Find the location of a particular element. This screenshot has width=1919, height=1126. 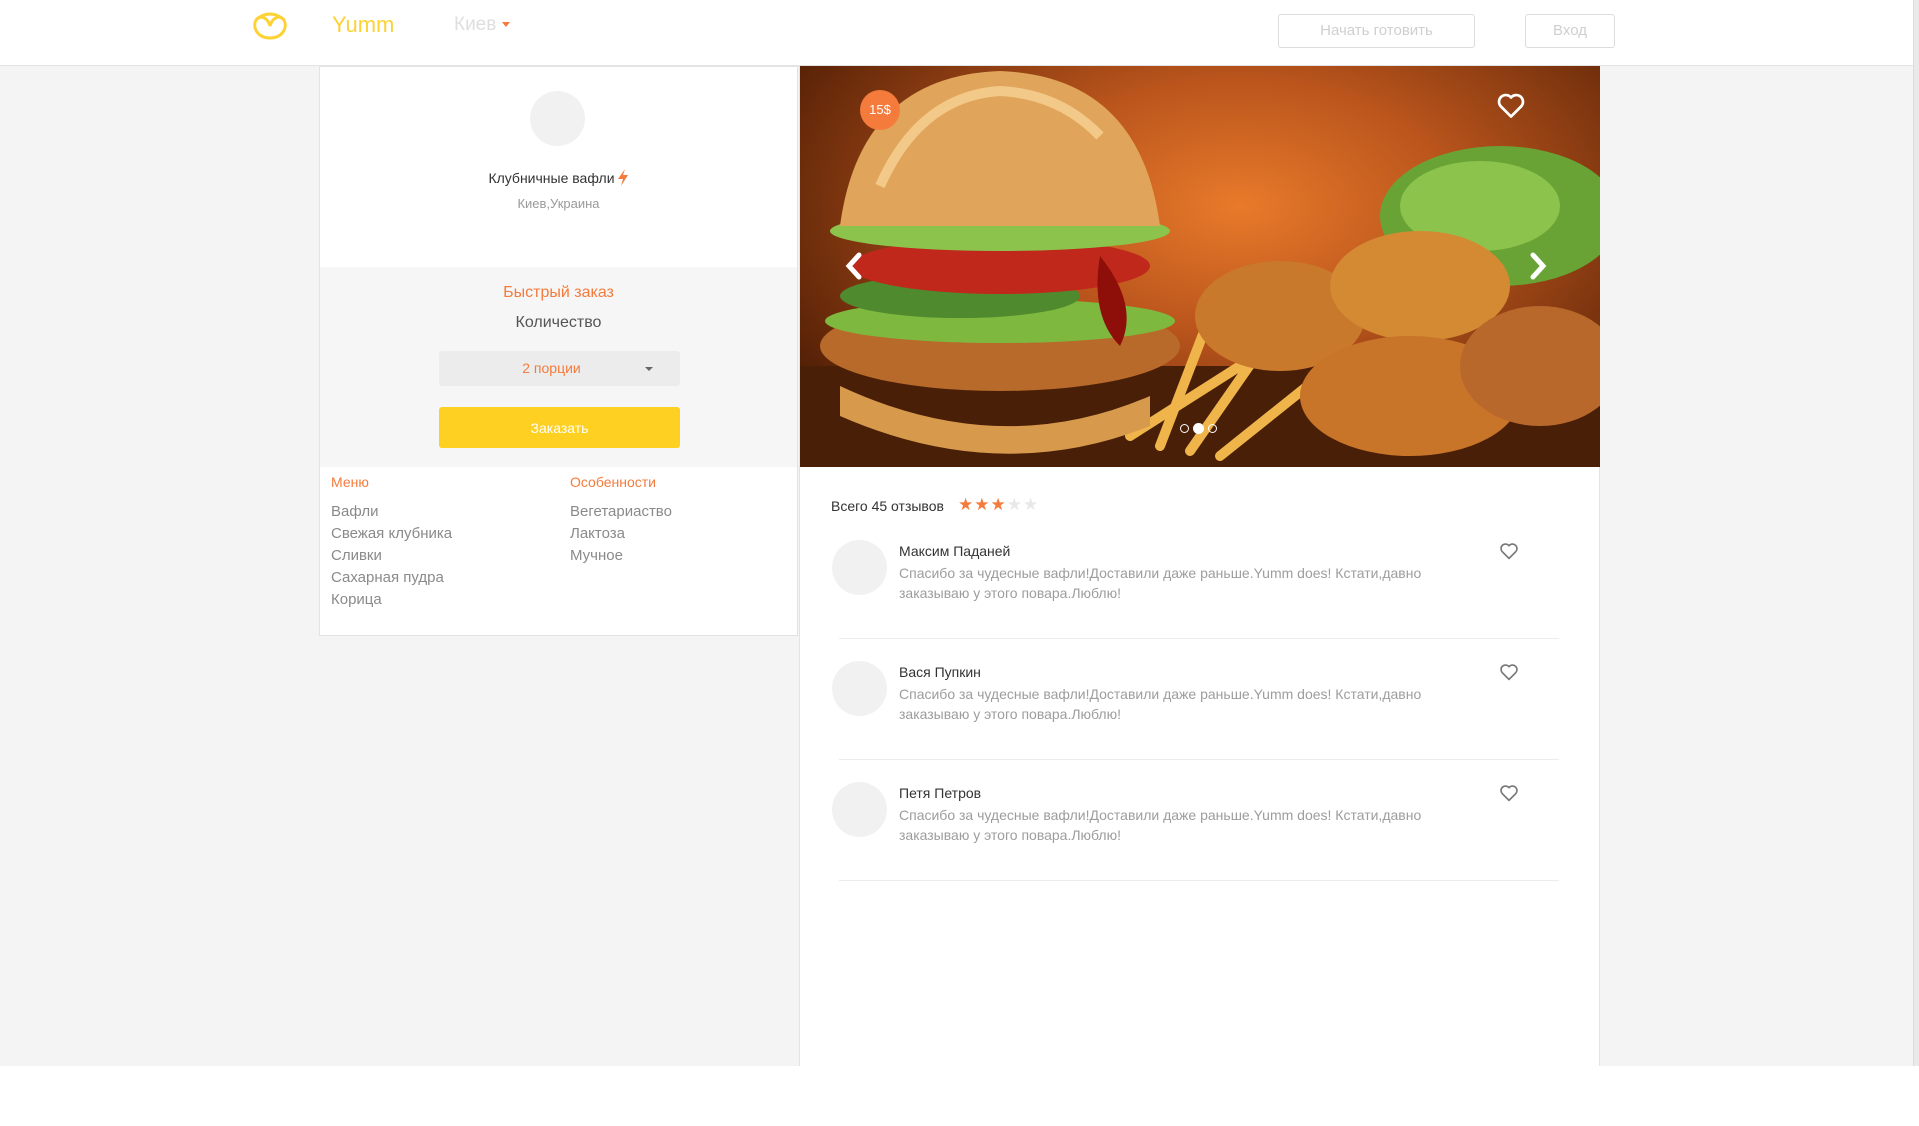

reviews-count: Всего 45 отзывов is located at coordinates (887, 506).